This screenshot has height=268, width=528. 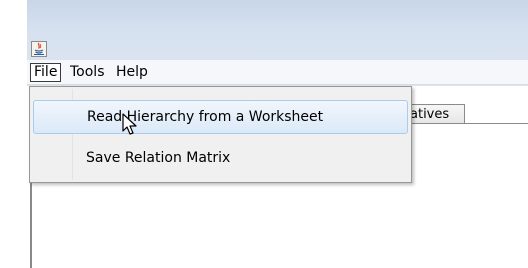 What do you see at coordinates (465, 123) in the screenshot?
I see `tab-strip-border` at bounding box center [465, 123].